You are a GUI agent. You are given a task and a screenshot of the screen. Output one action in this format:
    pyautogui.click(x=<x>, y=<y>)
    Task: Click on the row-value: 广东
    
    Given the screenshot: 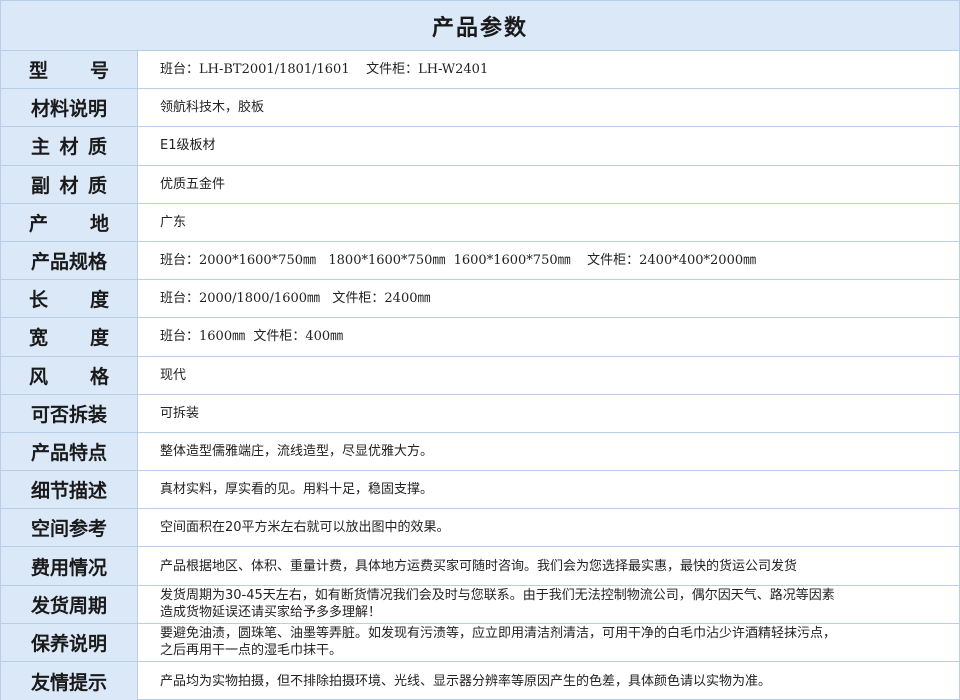 What is the action you would take?
    pyautogui.click(x=173, y=222)
    